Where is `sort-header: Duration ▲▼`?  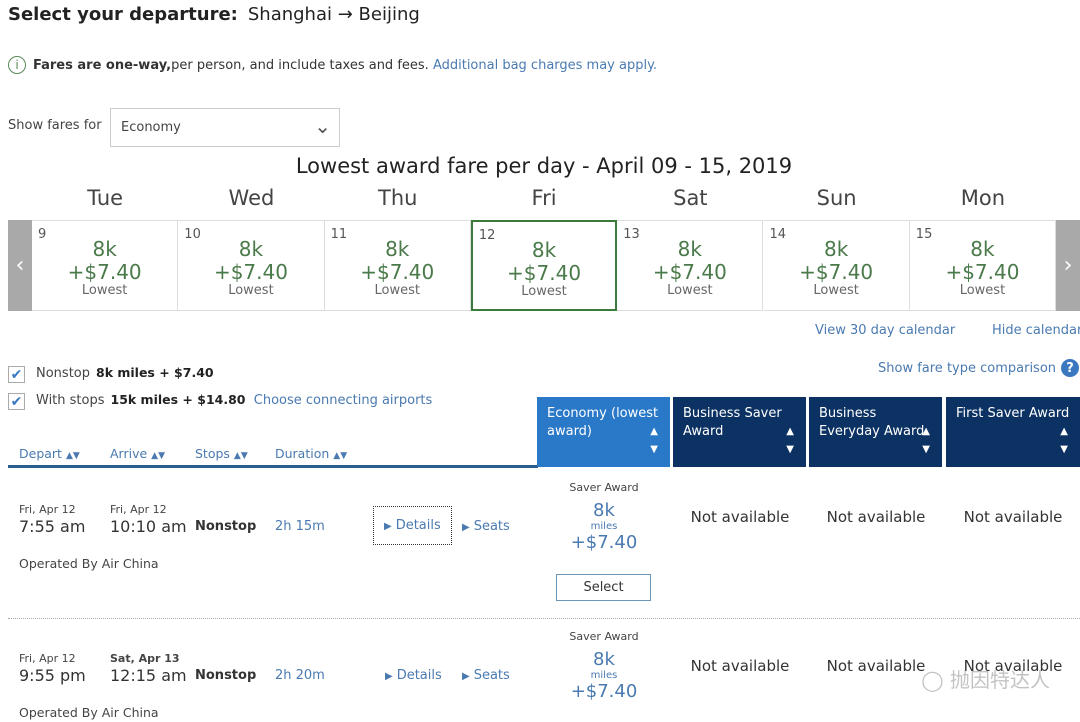 sort-header: Duration ▲▼ is located at coordinates (311, 453).